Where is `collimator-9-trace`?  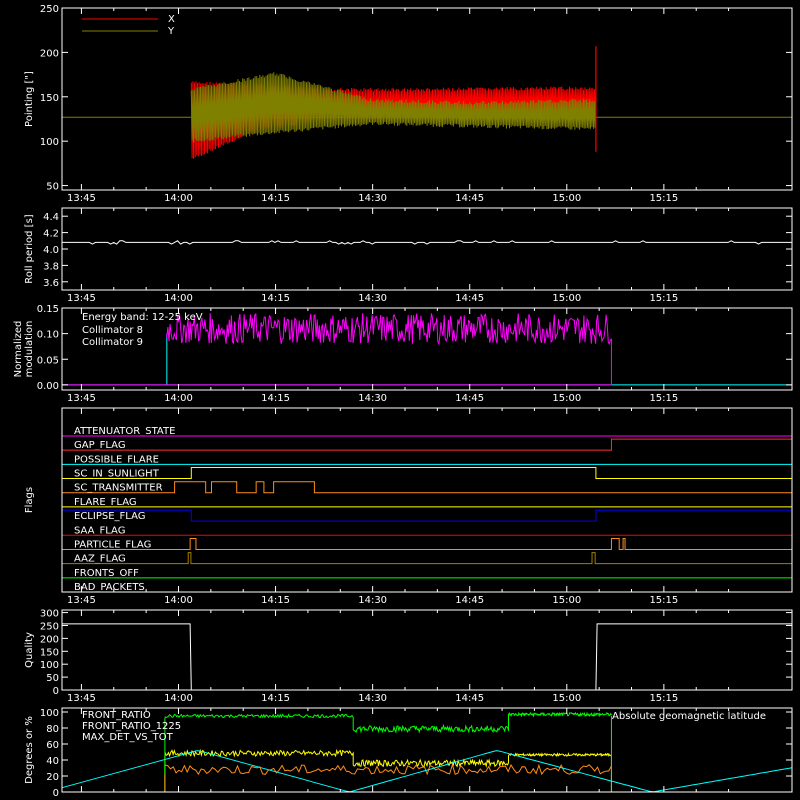
collimator-9-trace is located at coordinates (337, 349).